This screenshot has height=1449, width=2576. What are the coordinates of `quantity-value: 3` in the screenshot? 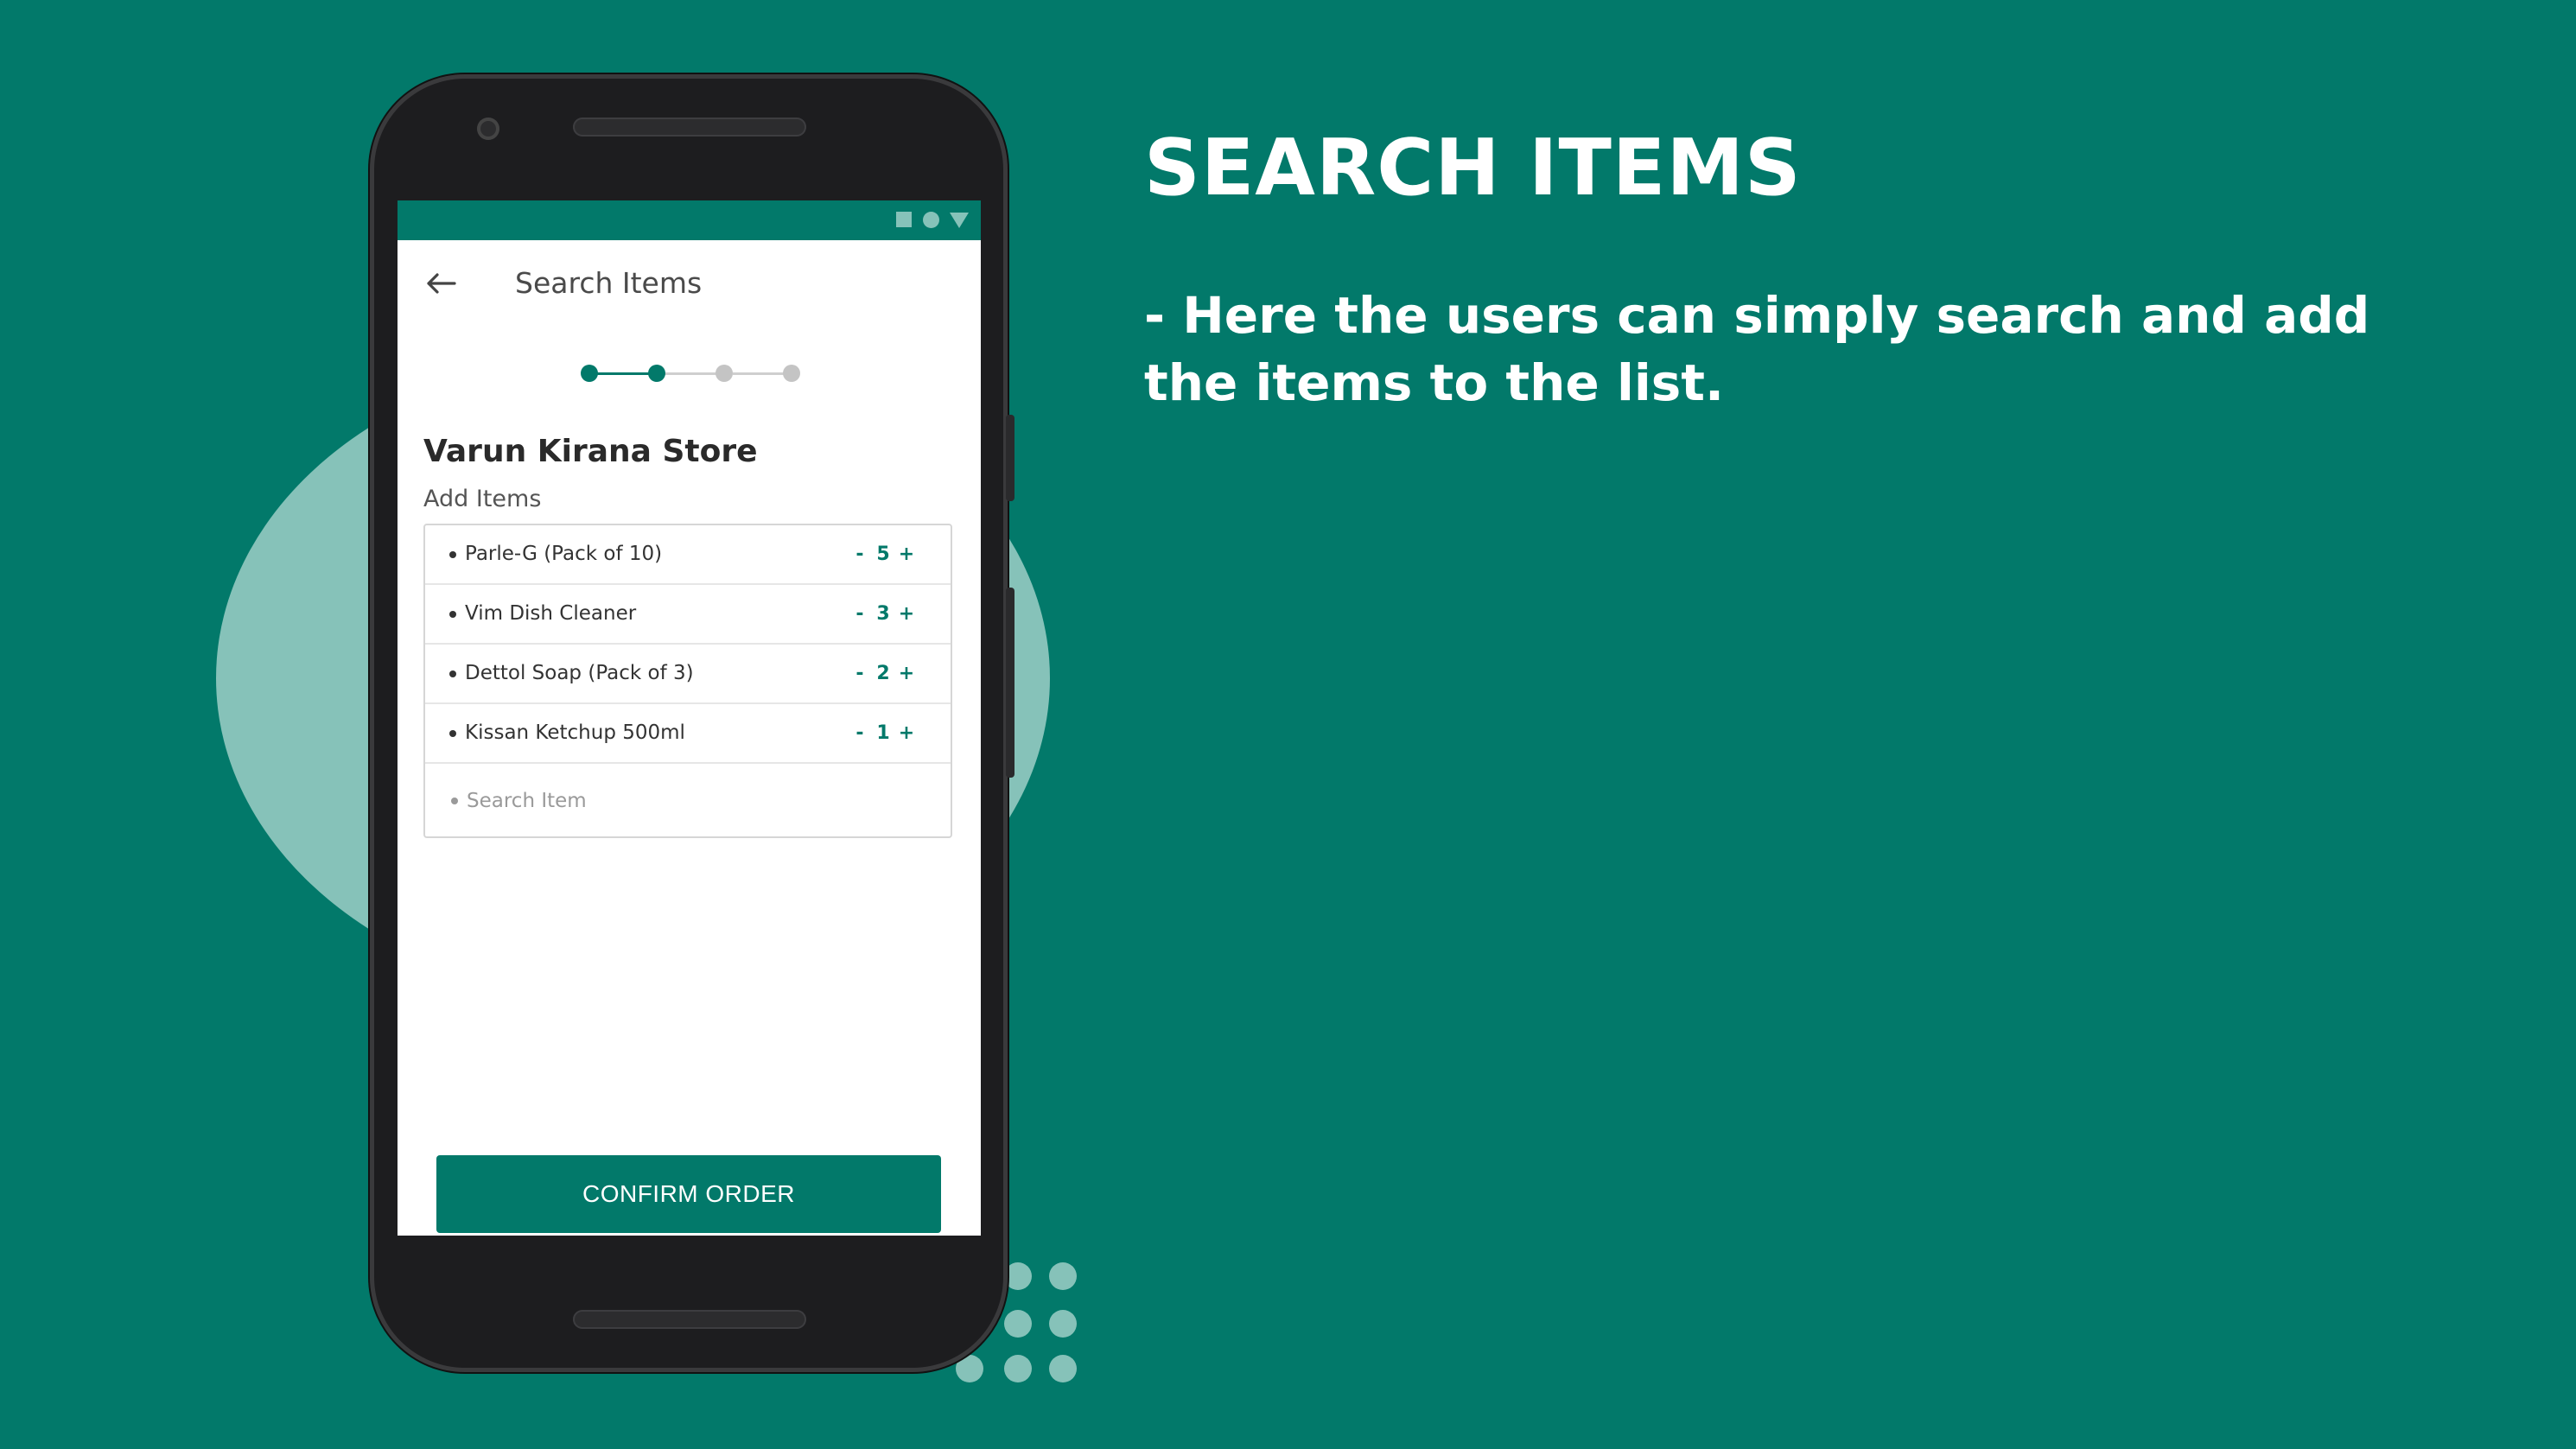 It's located at (883, 614).